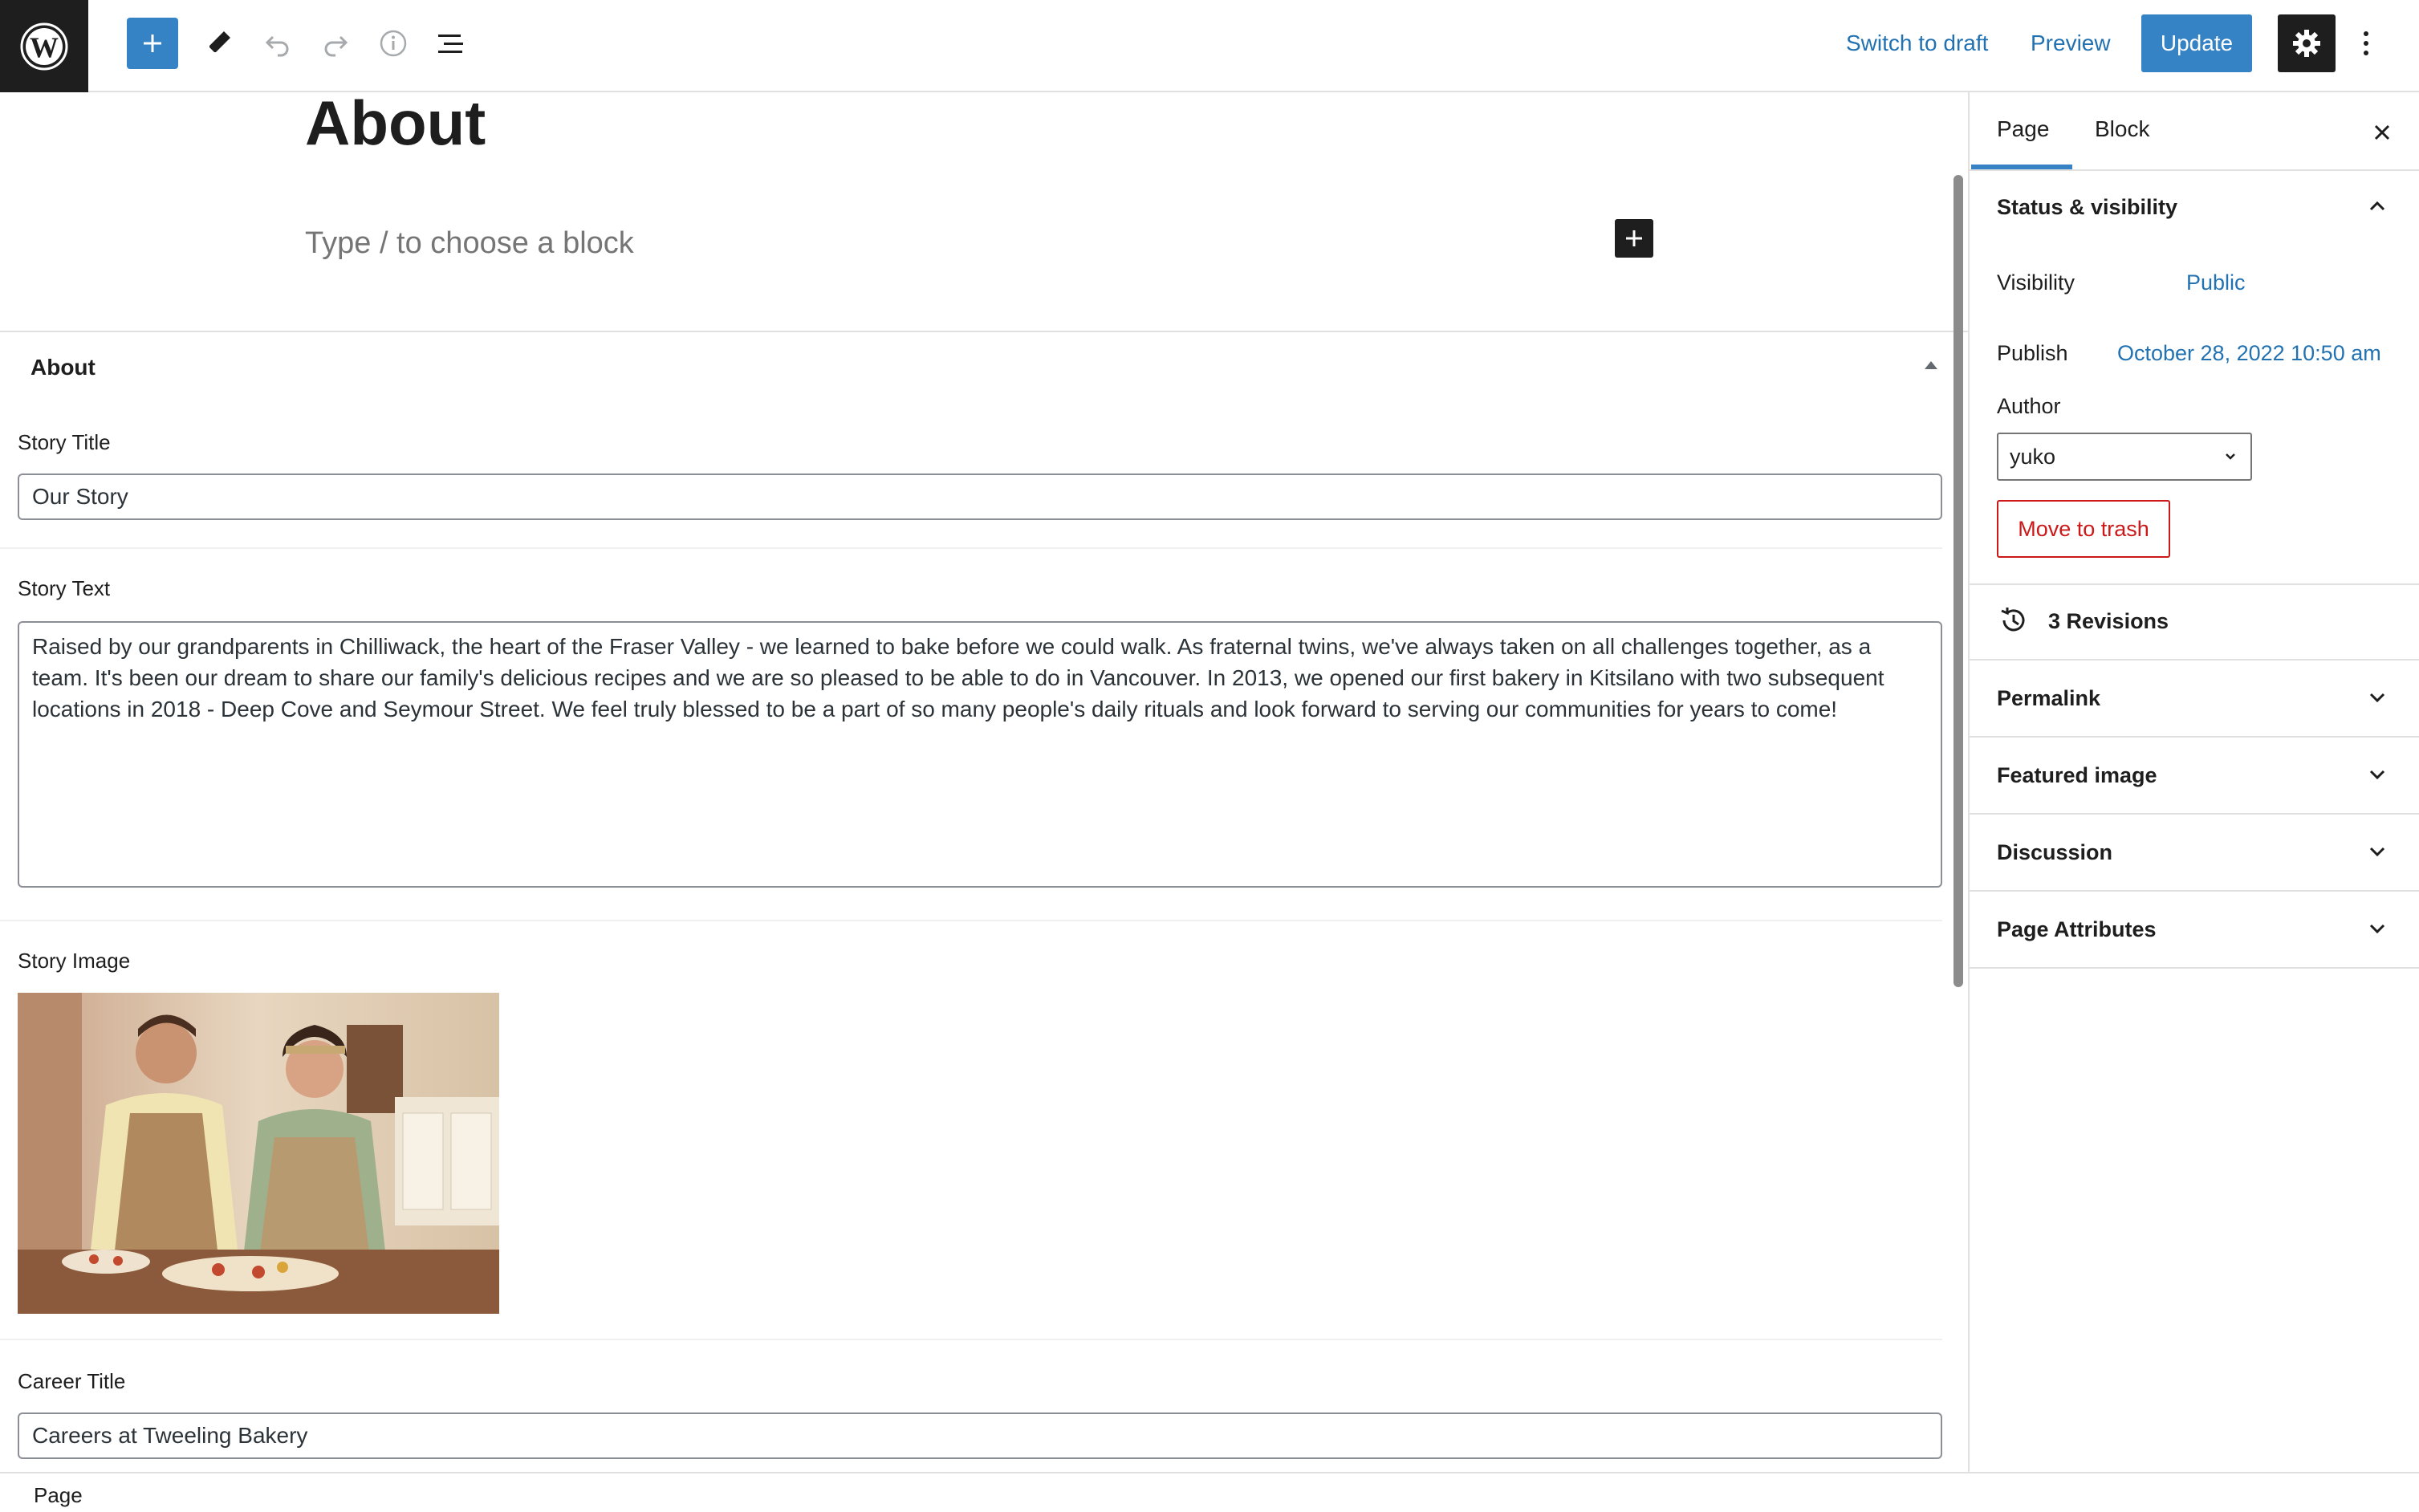 This screenshot has height=1512, width=2419. What do you see at coordinates (72, 1381) in the screenshot?
I see `career-title-label: Career Title` at bounding box center [72, 1381].